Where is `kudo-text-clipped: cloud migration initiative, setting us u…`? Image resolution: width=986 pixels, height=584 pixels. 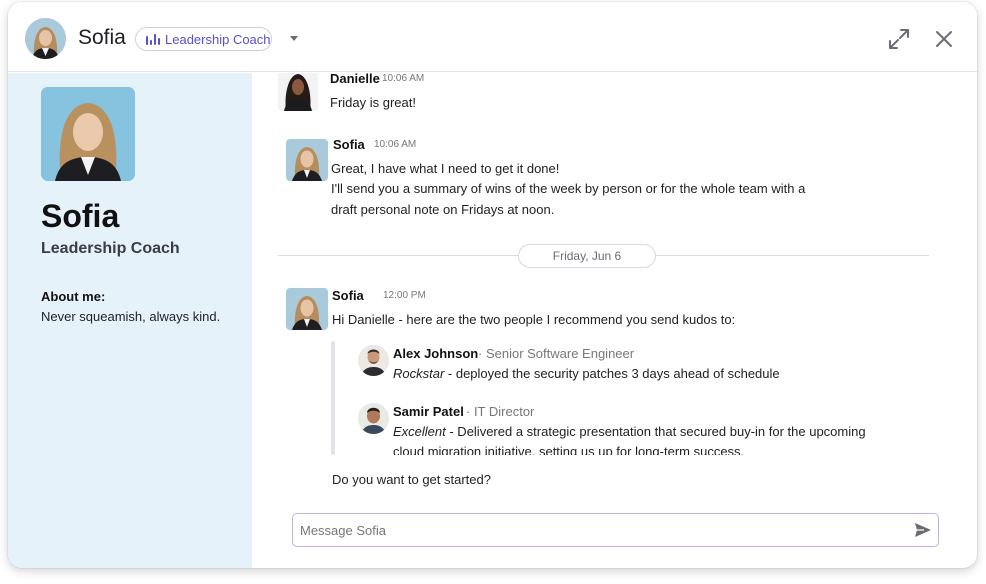
kudo-text-clipped: cloud migration initiative, setting us u… is located at coordinates (684, 448).